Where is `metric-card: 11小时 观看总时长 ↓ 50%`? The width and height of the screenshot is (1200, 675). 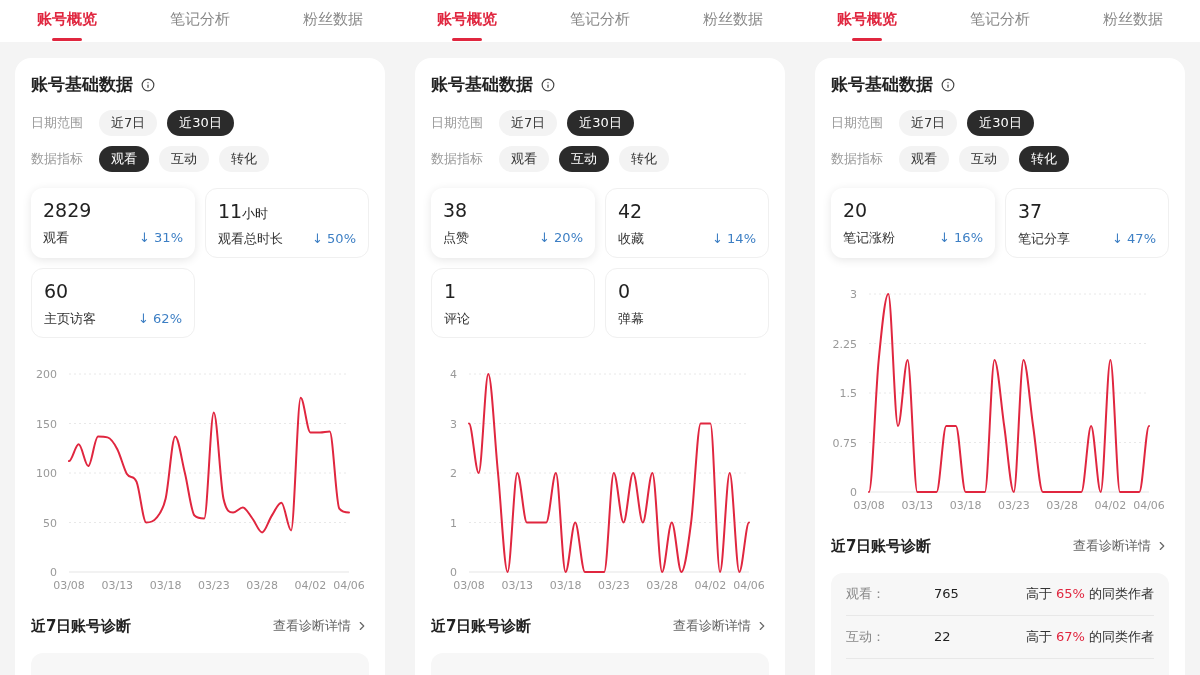
metric-card: 11小时 观看总时长 ↓ 50% is located at coordinates (287, 222).